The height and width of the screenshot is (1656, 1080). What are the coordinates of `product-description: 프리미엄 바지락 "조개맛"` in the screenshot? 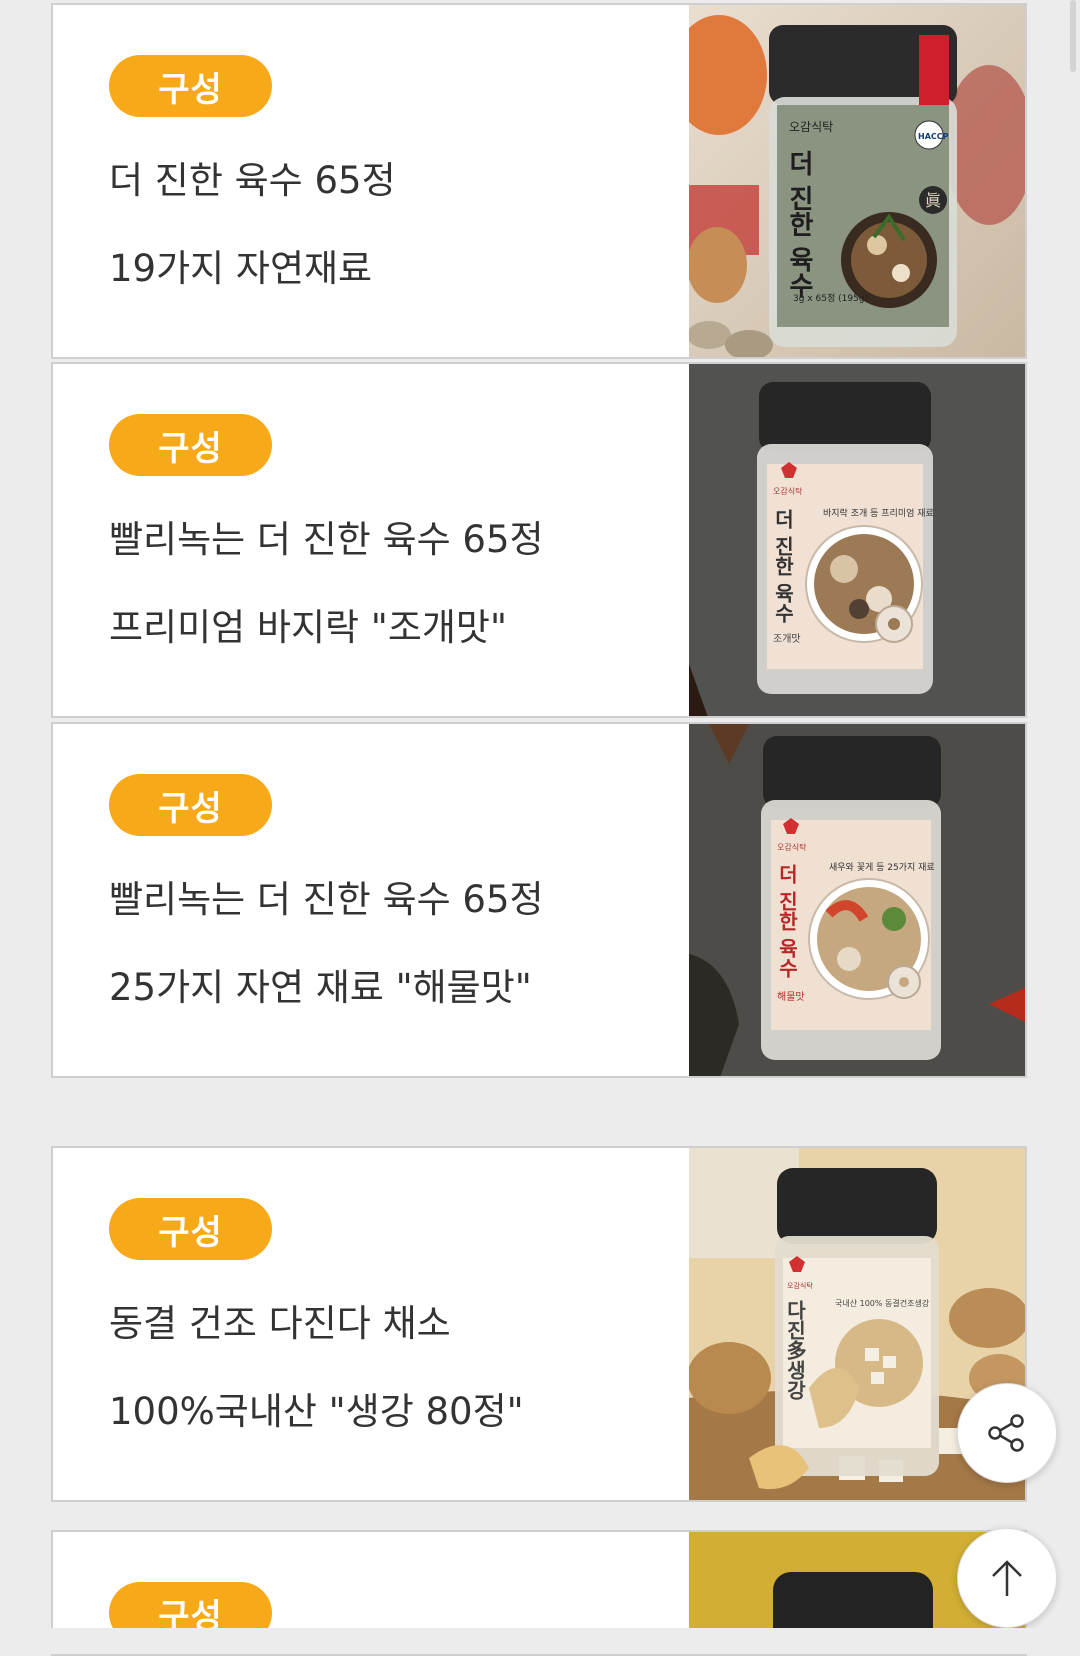 It's located at (308, 627).